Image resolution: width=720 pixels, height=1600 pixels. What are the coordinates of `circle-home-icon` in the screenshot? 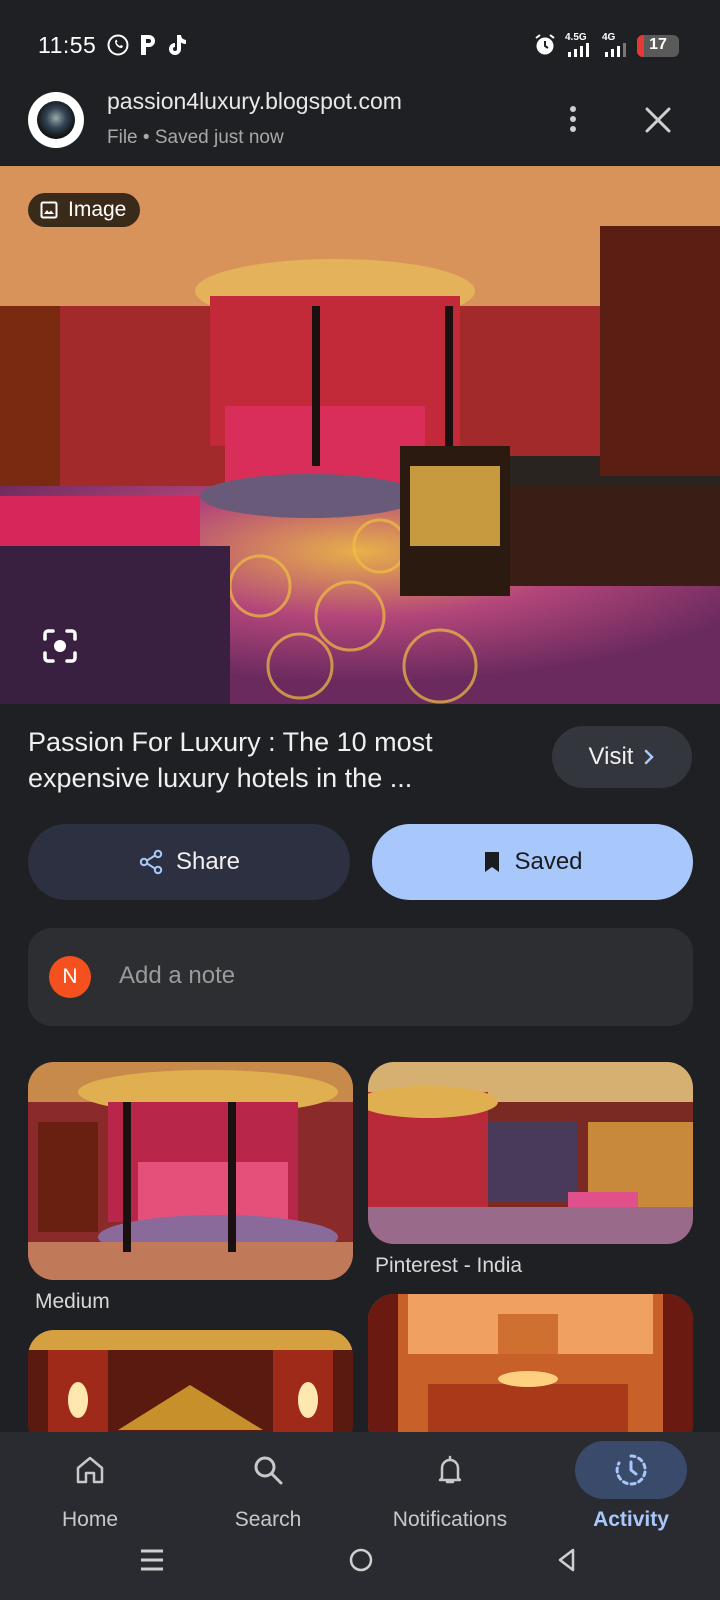 It's located at (361, 1560).